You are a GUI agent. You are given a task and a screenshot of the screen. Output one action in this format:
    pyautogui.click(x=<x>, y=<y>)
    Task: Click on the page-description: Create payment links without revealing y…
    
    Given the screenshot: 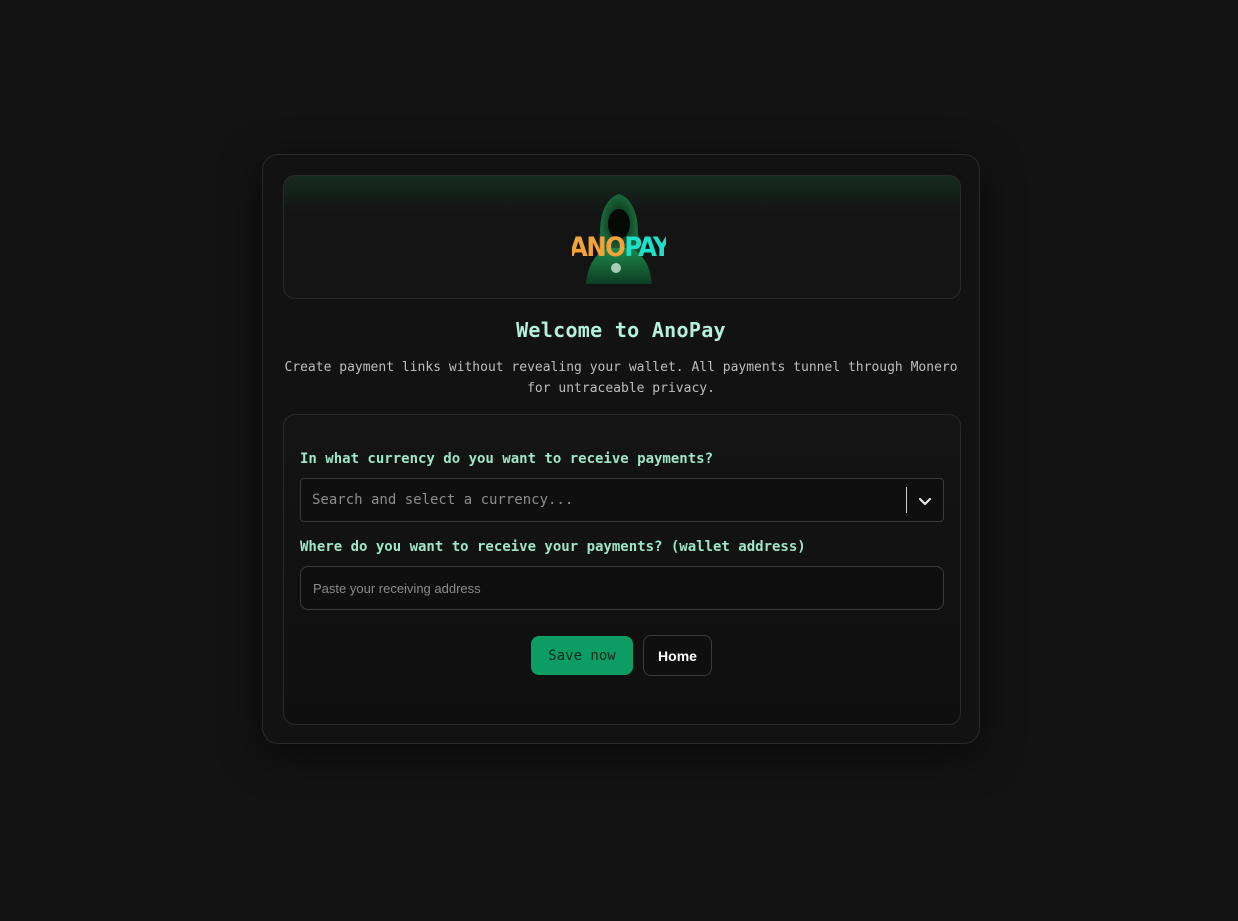 What is the action you would take?
    pyautogui.click(x=621, y=378)
    